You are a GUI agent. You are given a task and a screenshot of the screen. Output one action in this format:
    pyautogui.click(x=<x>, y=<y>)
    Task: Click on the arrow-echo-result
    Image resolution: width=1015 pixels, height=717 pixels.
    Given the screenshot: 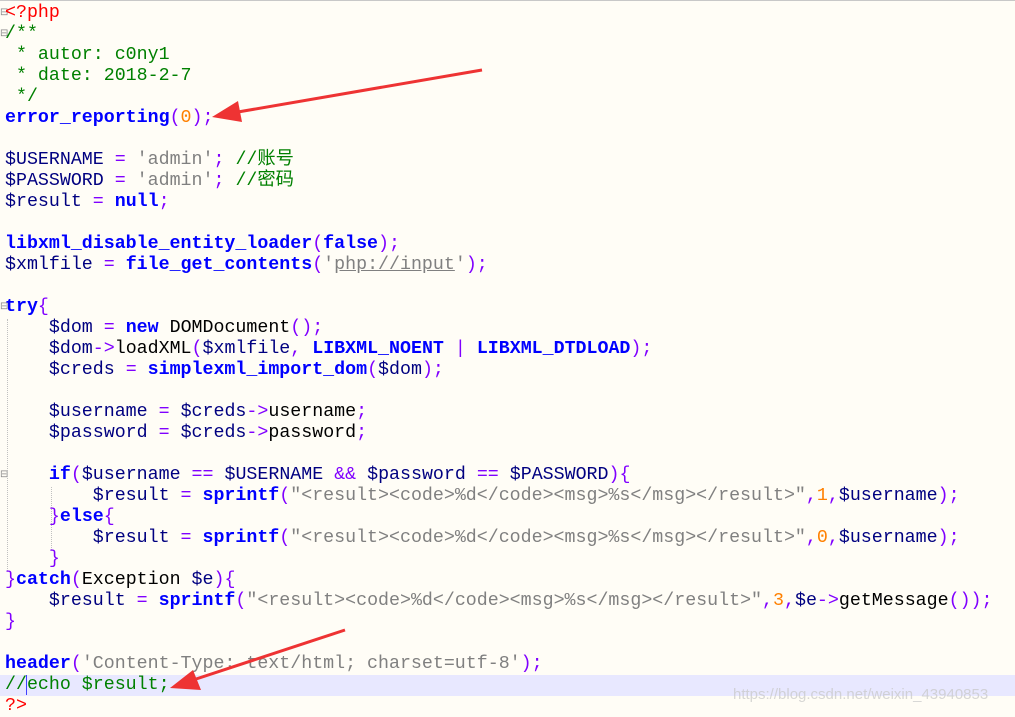 What is the action you would take?
    pyautogui.click(x=258, y=659)
    